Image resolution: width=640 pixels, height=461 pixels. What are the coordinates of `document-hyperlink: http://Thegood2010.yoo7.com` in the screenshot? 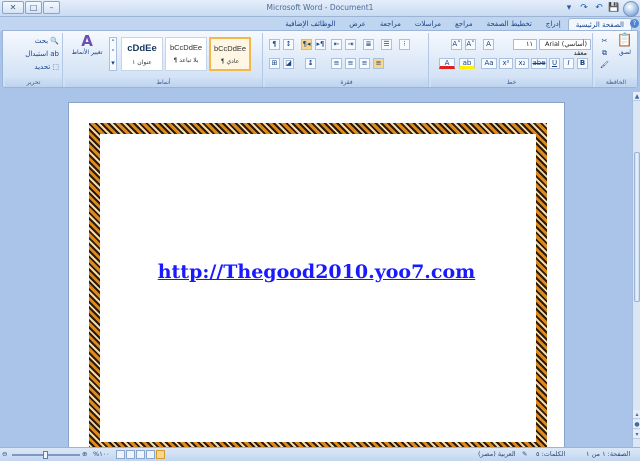 It's located at (316, 272).